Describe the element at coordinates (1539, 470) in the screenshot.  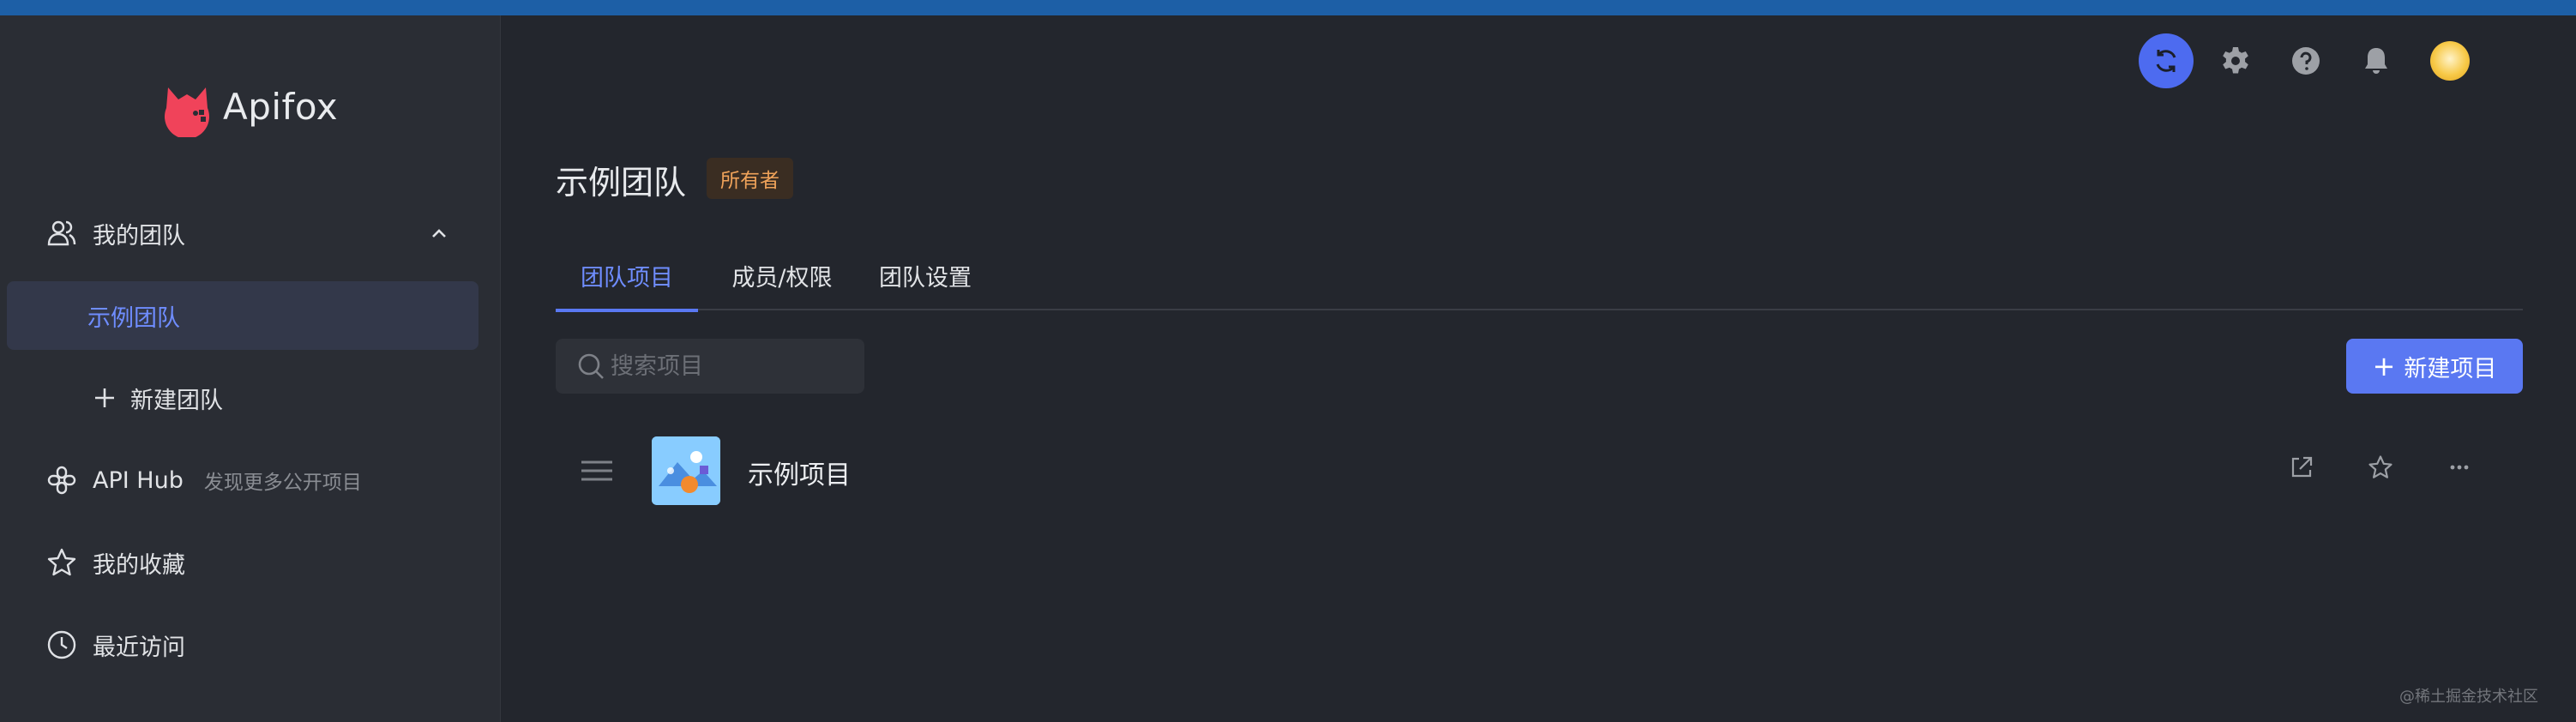
I see `project-row: 示例项目` at that location.